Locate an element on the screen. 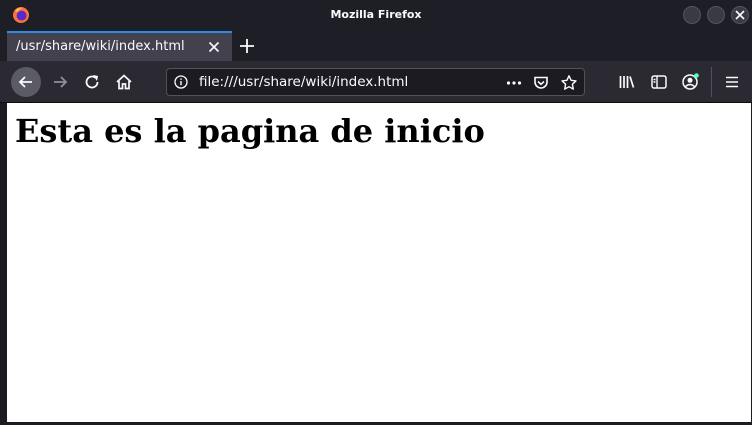 Image resolution: width=752 pixels, height=425 pixels. tab-close-icon is located at coordinates (214, 47).